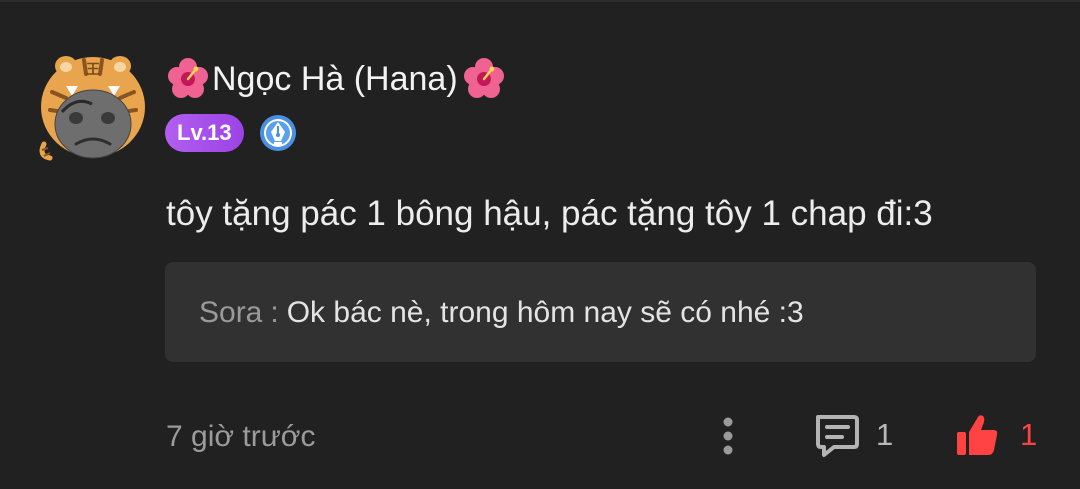 This screenshot has width=1080, height=489. What do you see at coordinates (860, 435) in the screenshot?
I see `reply-button: 1` at bounding box center [860, 435].